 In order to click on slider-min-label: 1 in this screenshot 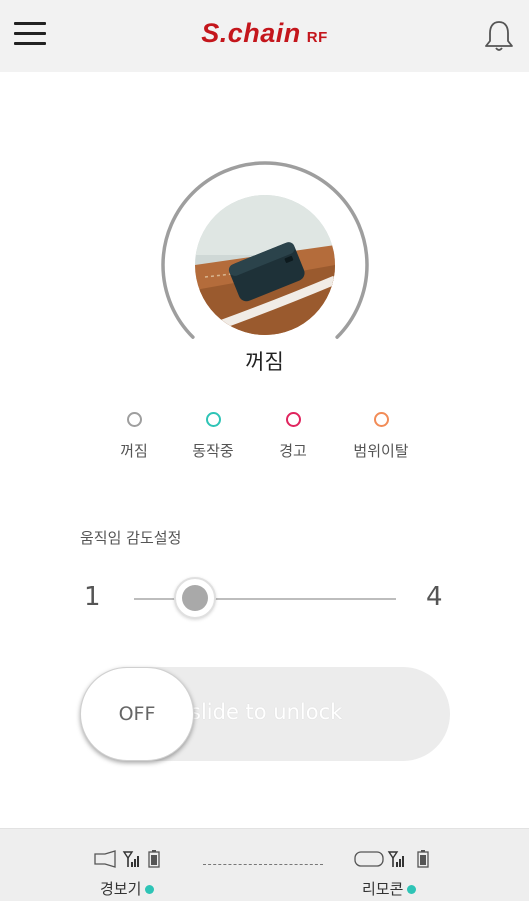, I will do `click(92, 597)`.